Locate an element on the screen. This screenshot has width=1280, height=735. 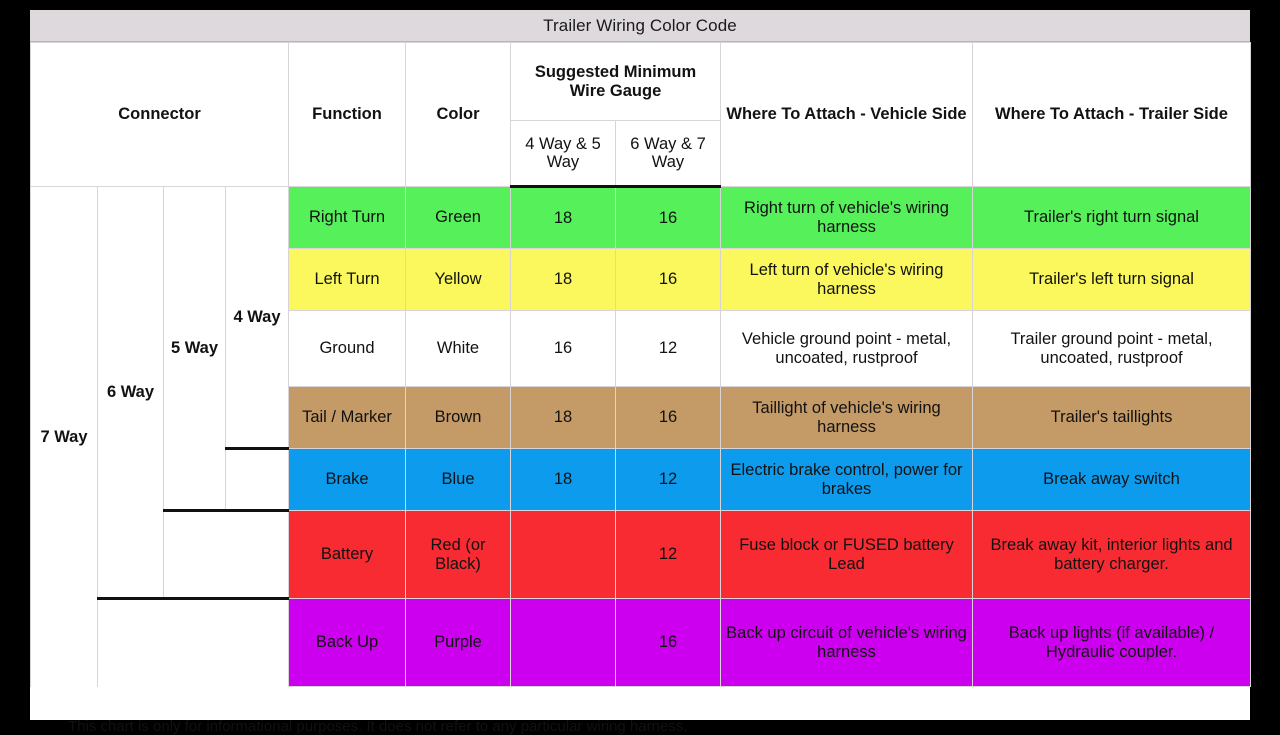
connector-7-way: 7 Way is located at coordinates (64, 436).